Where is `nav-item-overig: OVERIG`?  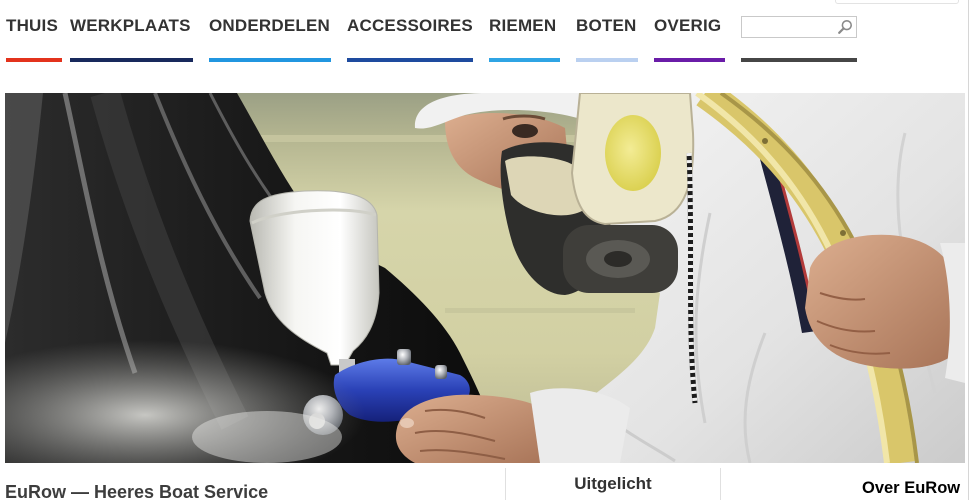 nav-item-overig: OVERIG is located at coordinates (689, 32).